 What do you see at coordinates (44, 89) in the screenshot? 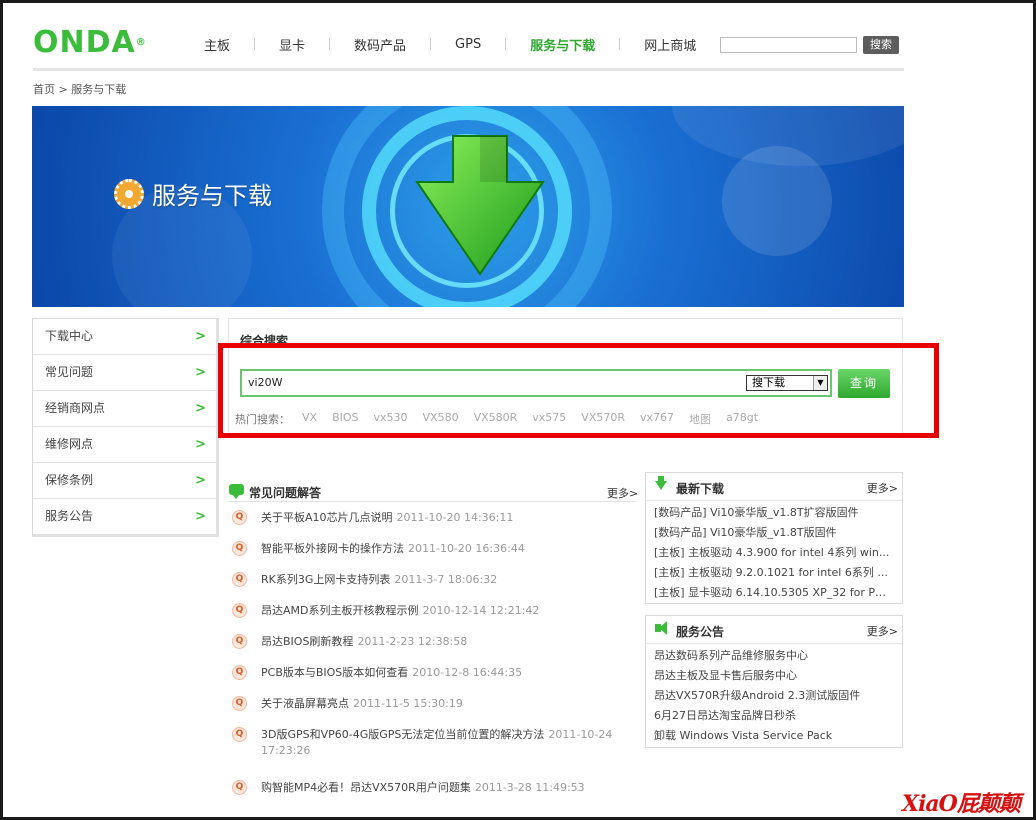
I see `breadcrumb-home: 首页` at bounding box center [44, 89].